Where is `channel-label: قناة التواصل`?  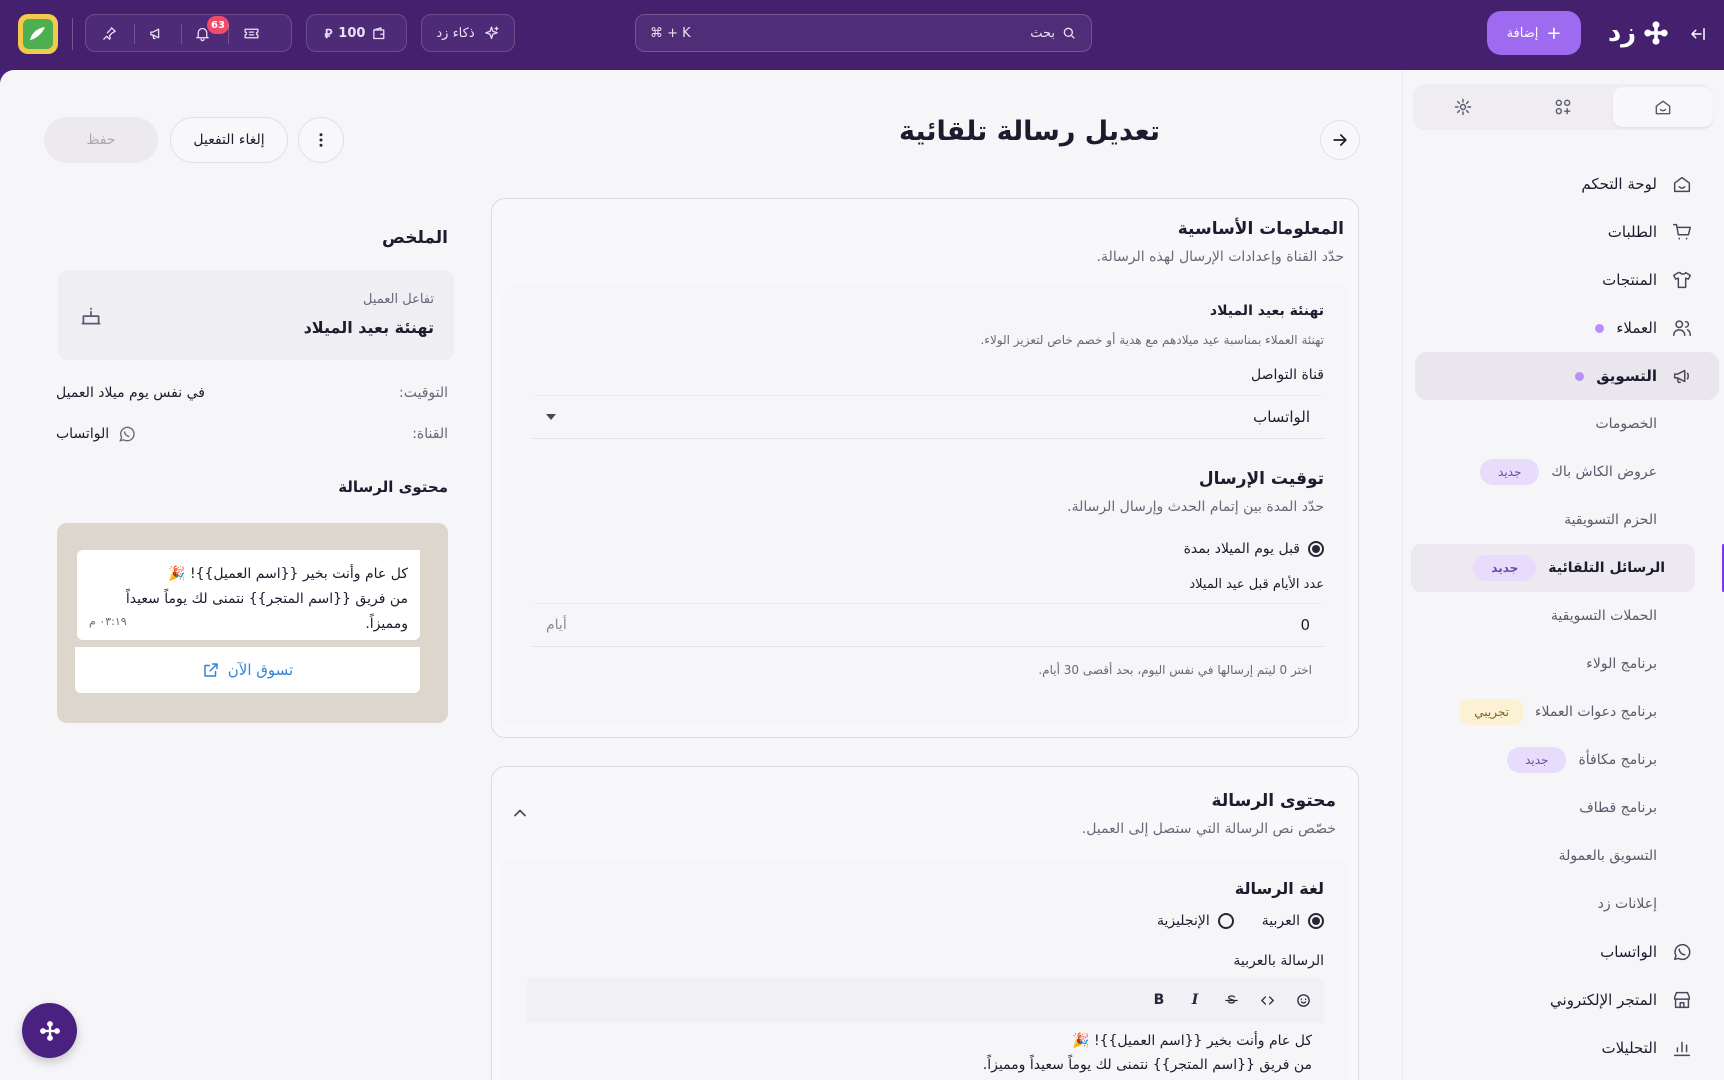 channel-label: قناة التواصل is located at coordinates (1287, 375).